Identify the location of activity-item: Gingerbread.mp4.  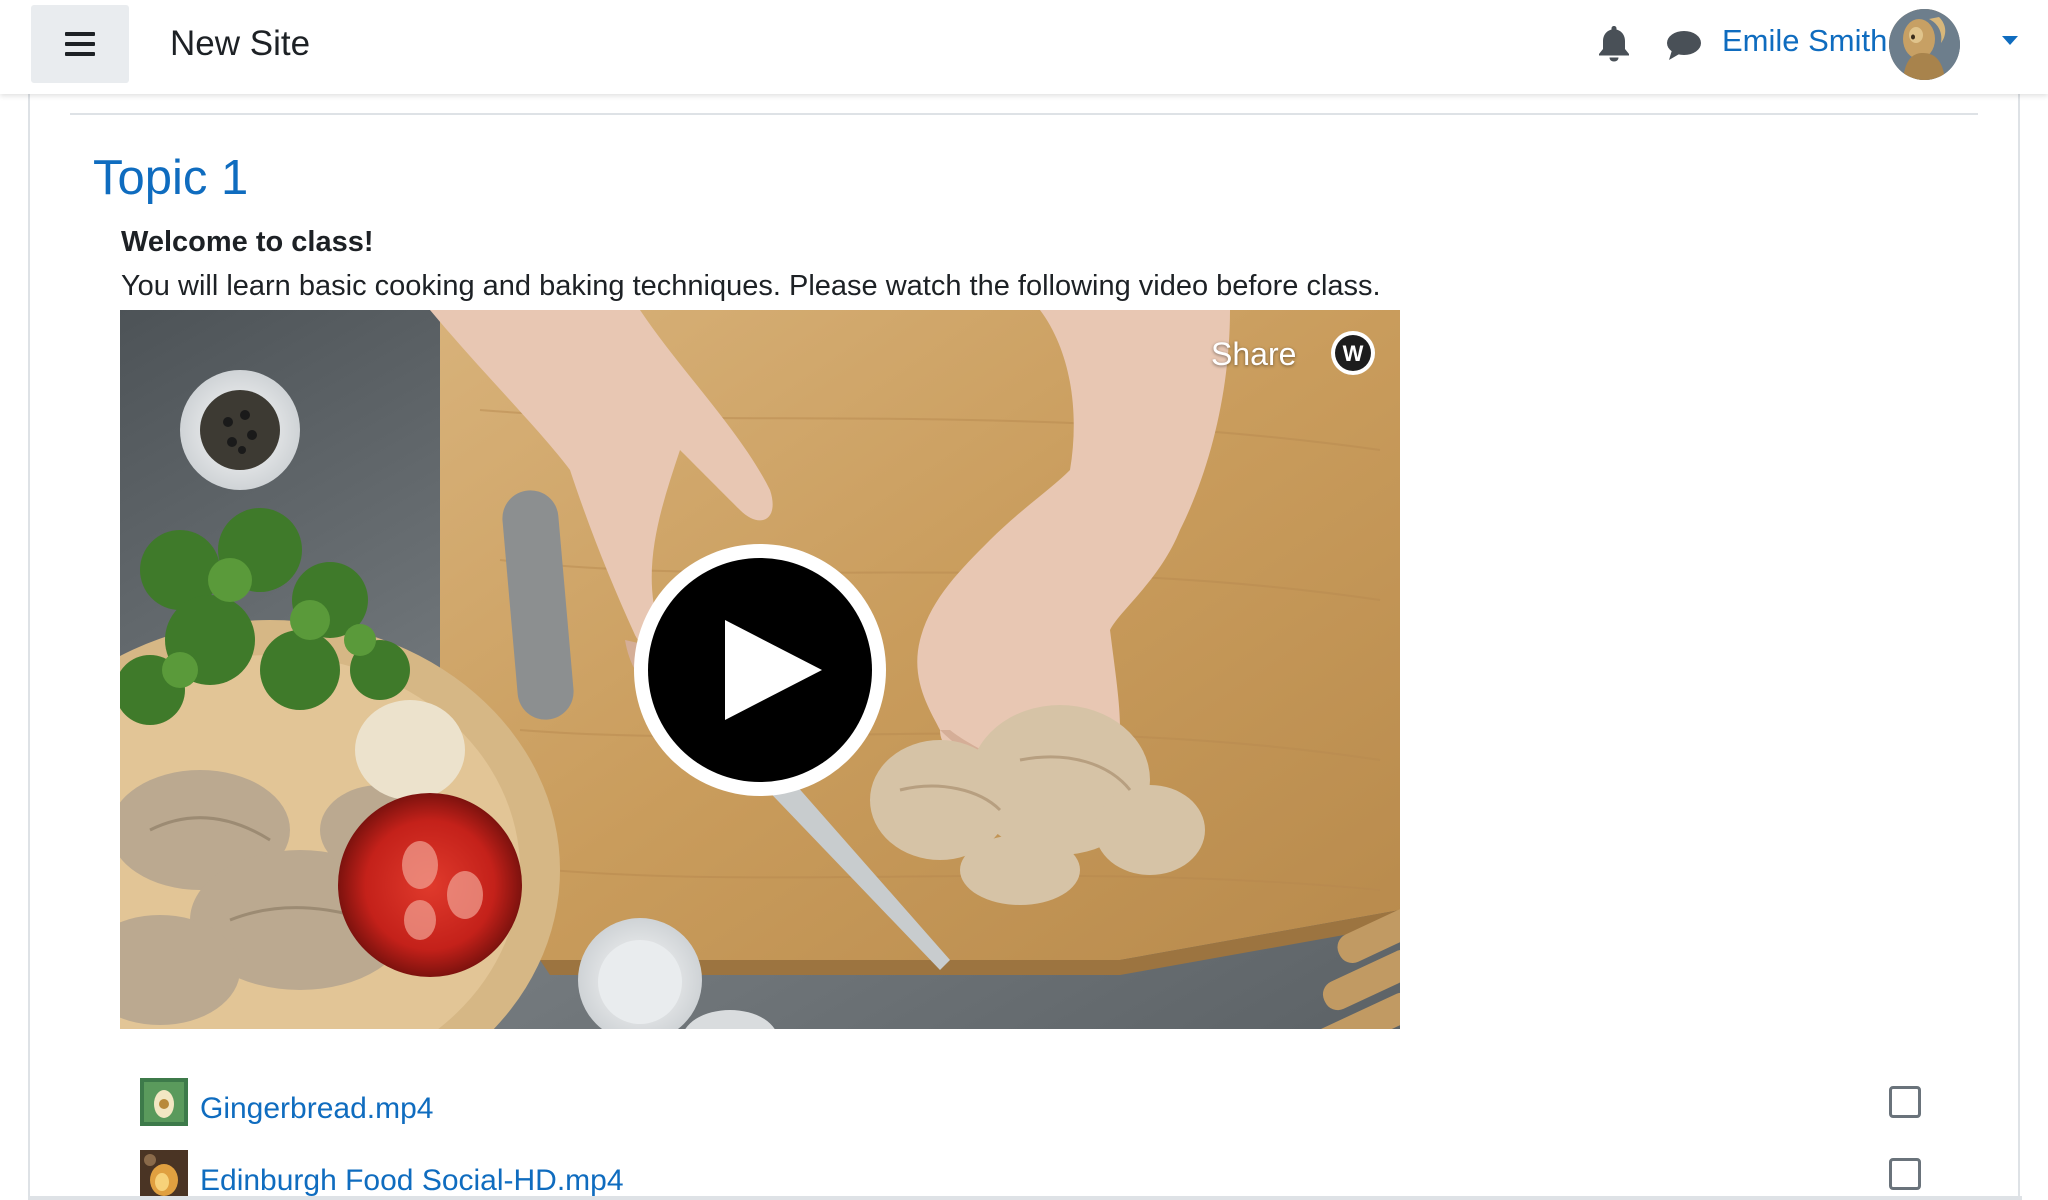
(1040, 1103).